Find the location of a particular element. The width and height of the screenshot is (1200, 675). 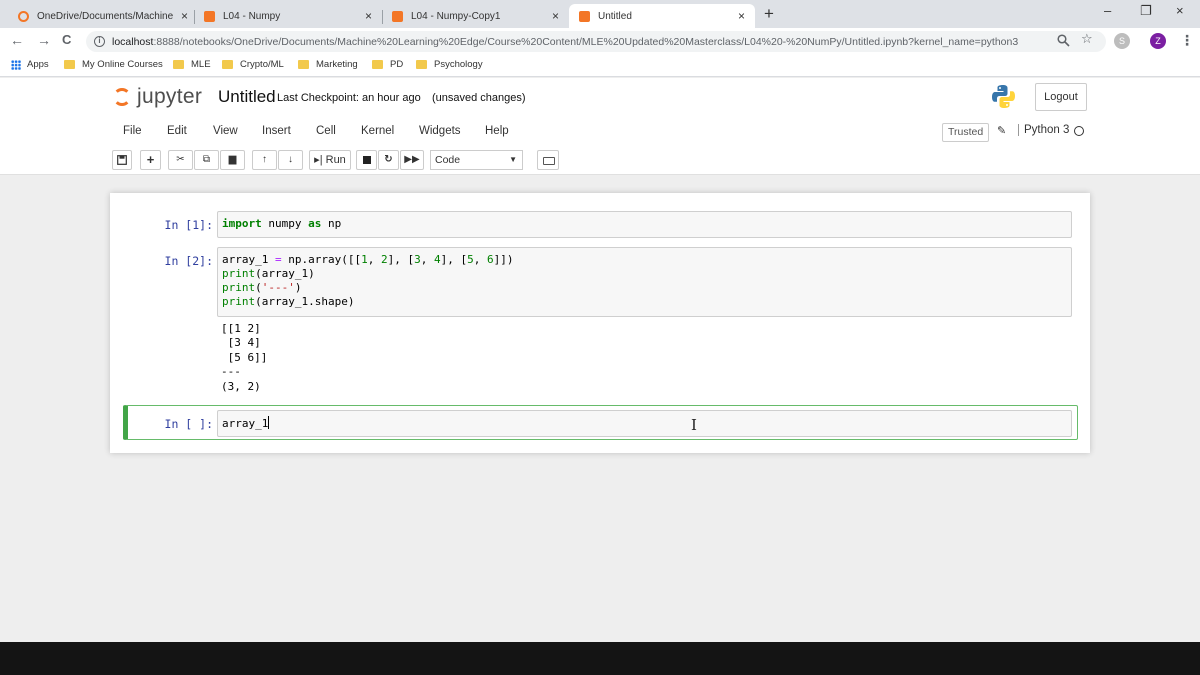

code-cell-active: In [ ]: array_1 is located at coordinates (599, 424).